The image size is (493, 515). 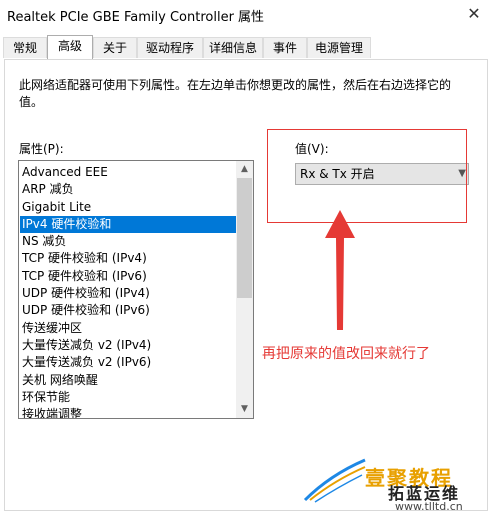 I want to click on list-item: 环保节能, so click(x=128, y=397).